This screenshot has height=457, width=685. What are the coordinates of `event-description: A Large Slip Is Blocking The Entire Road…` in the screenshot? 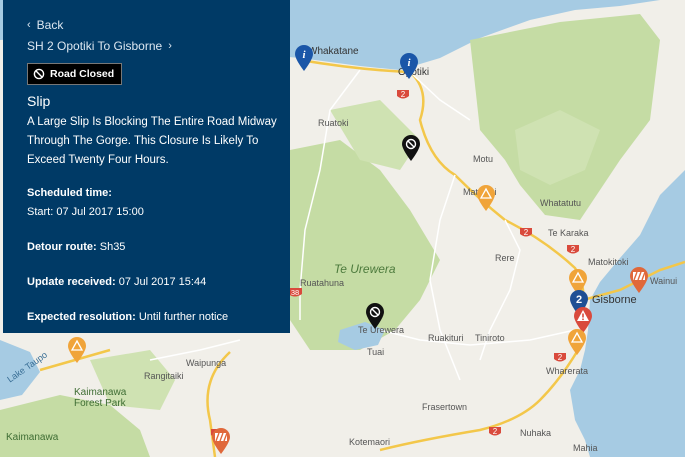 It's located at (152, 141).